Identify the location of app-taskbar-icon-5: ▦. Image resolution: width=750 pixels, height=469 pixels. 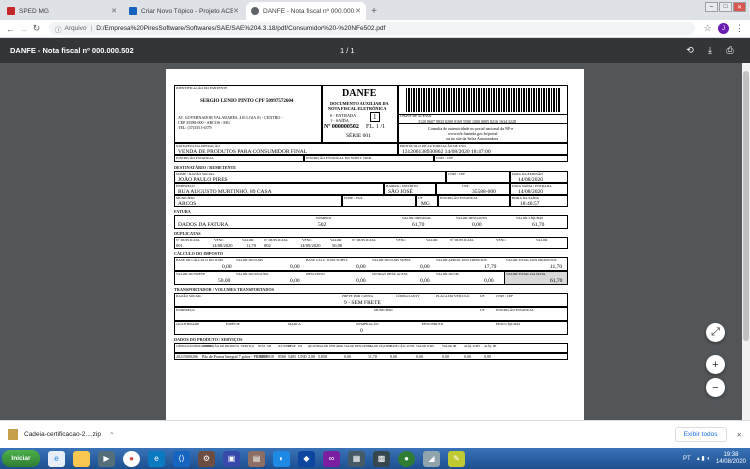
(356, 458).